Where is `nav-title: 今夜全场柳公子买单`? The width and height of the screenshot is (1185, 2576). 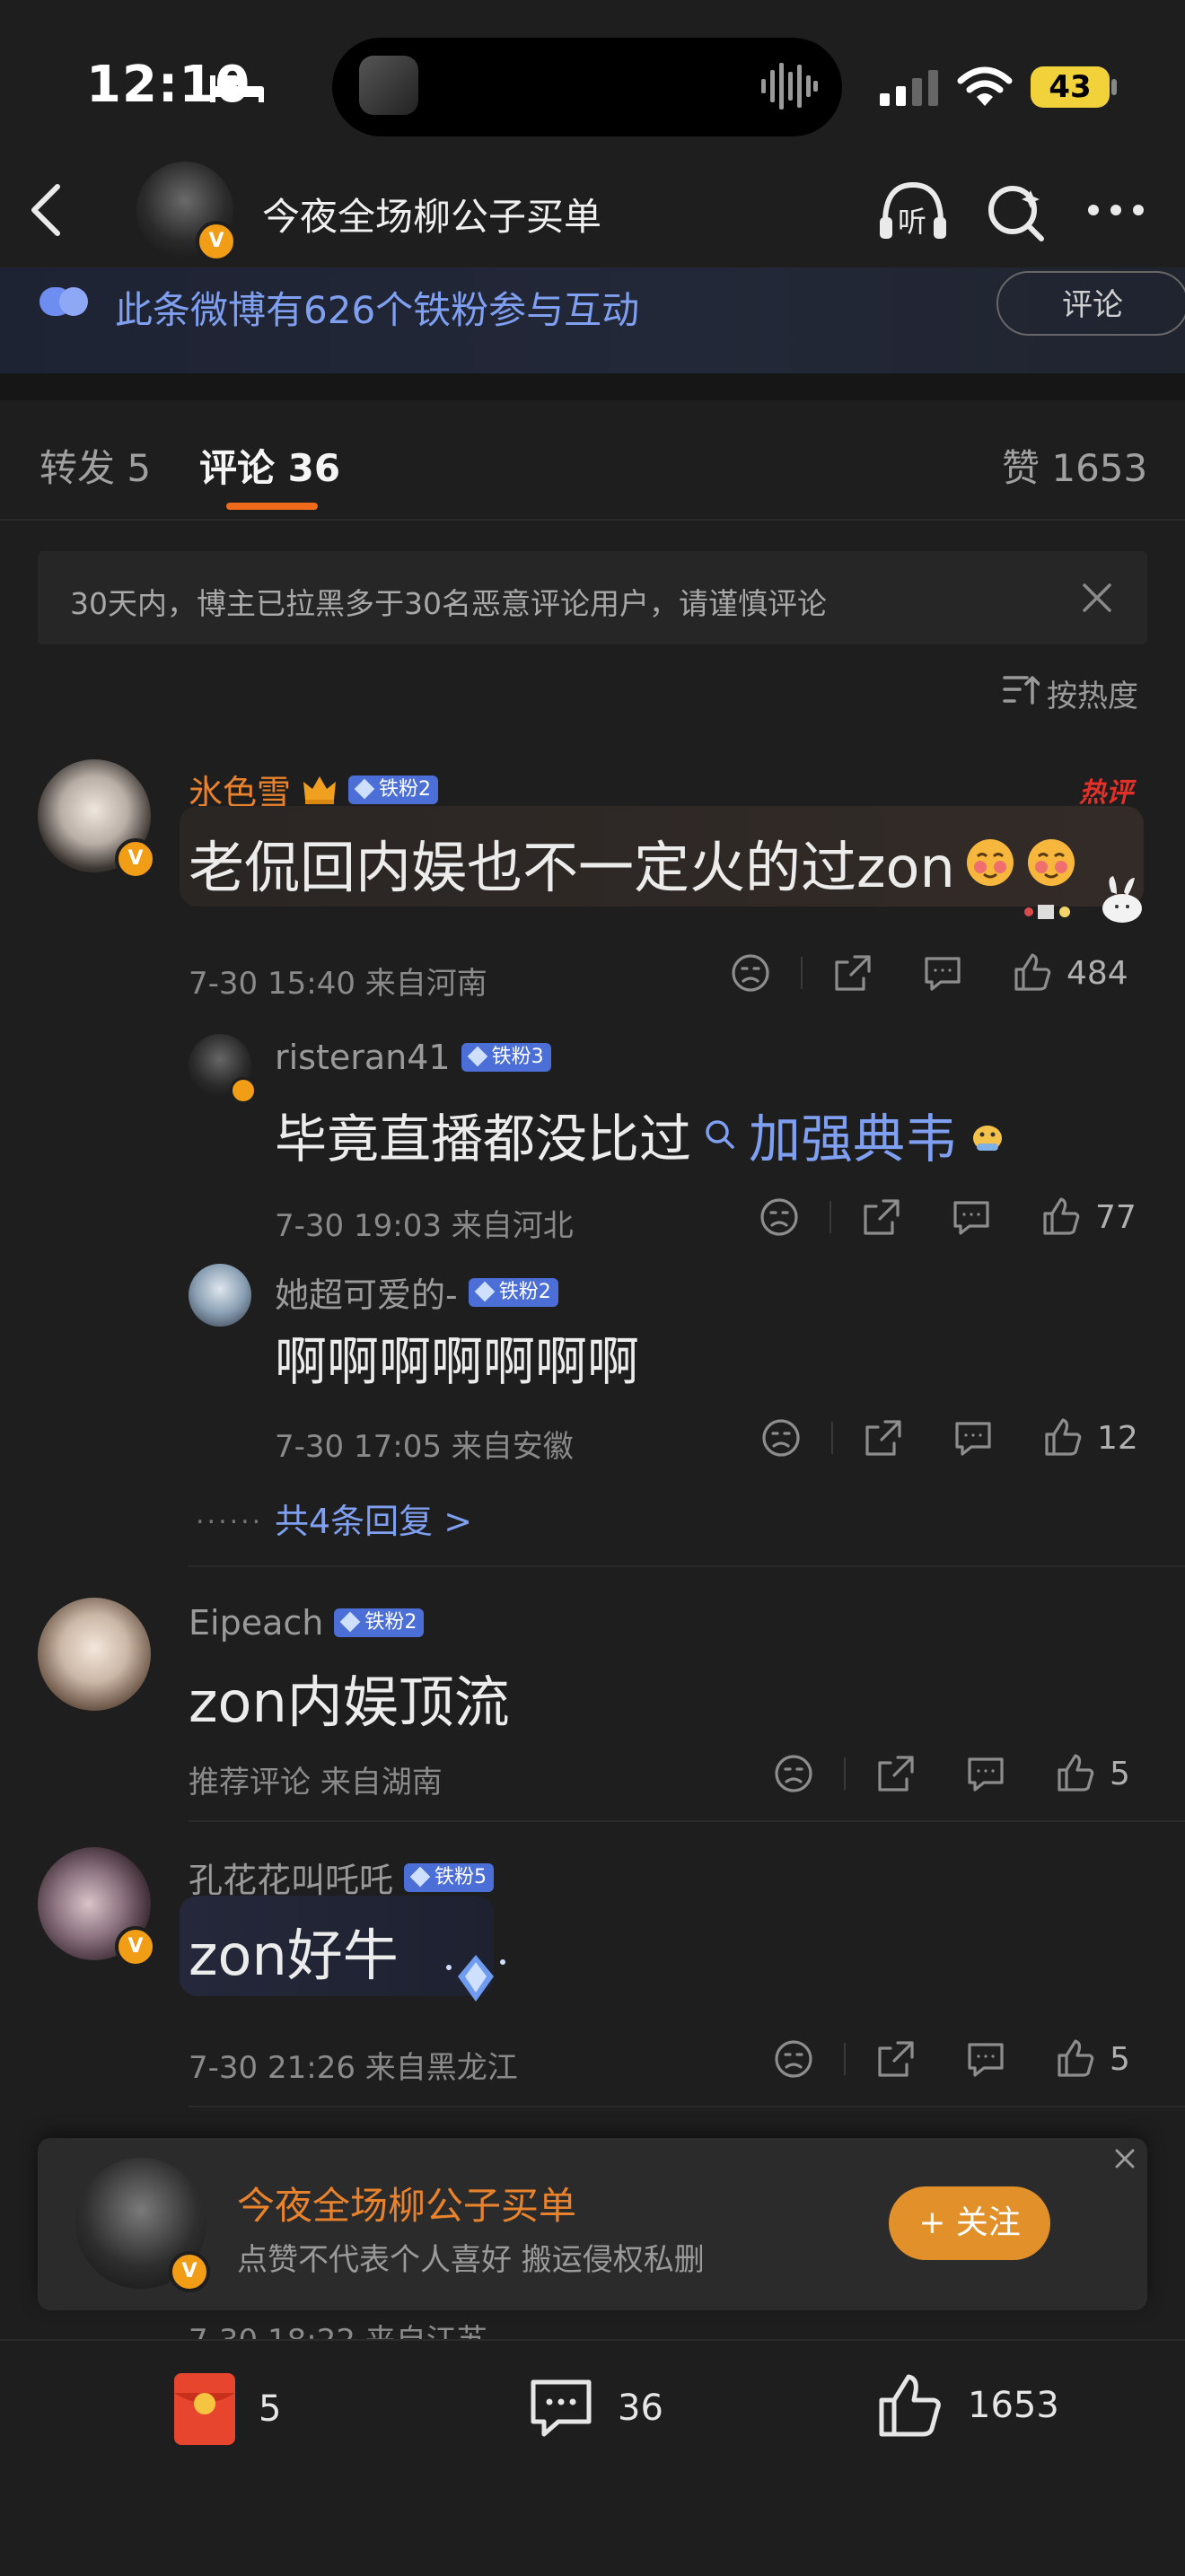
nav-title: 今夜全场柳公子买单 is located at coordinates (431, 214).